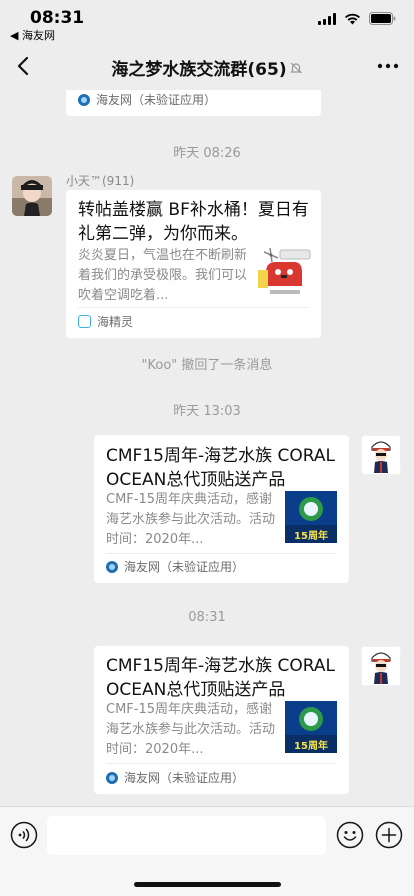 The height and width of the screenshot is (896, 414). I want to click on status-time: 08:31, so click(57, 18).